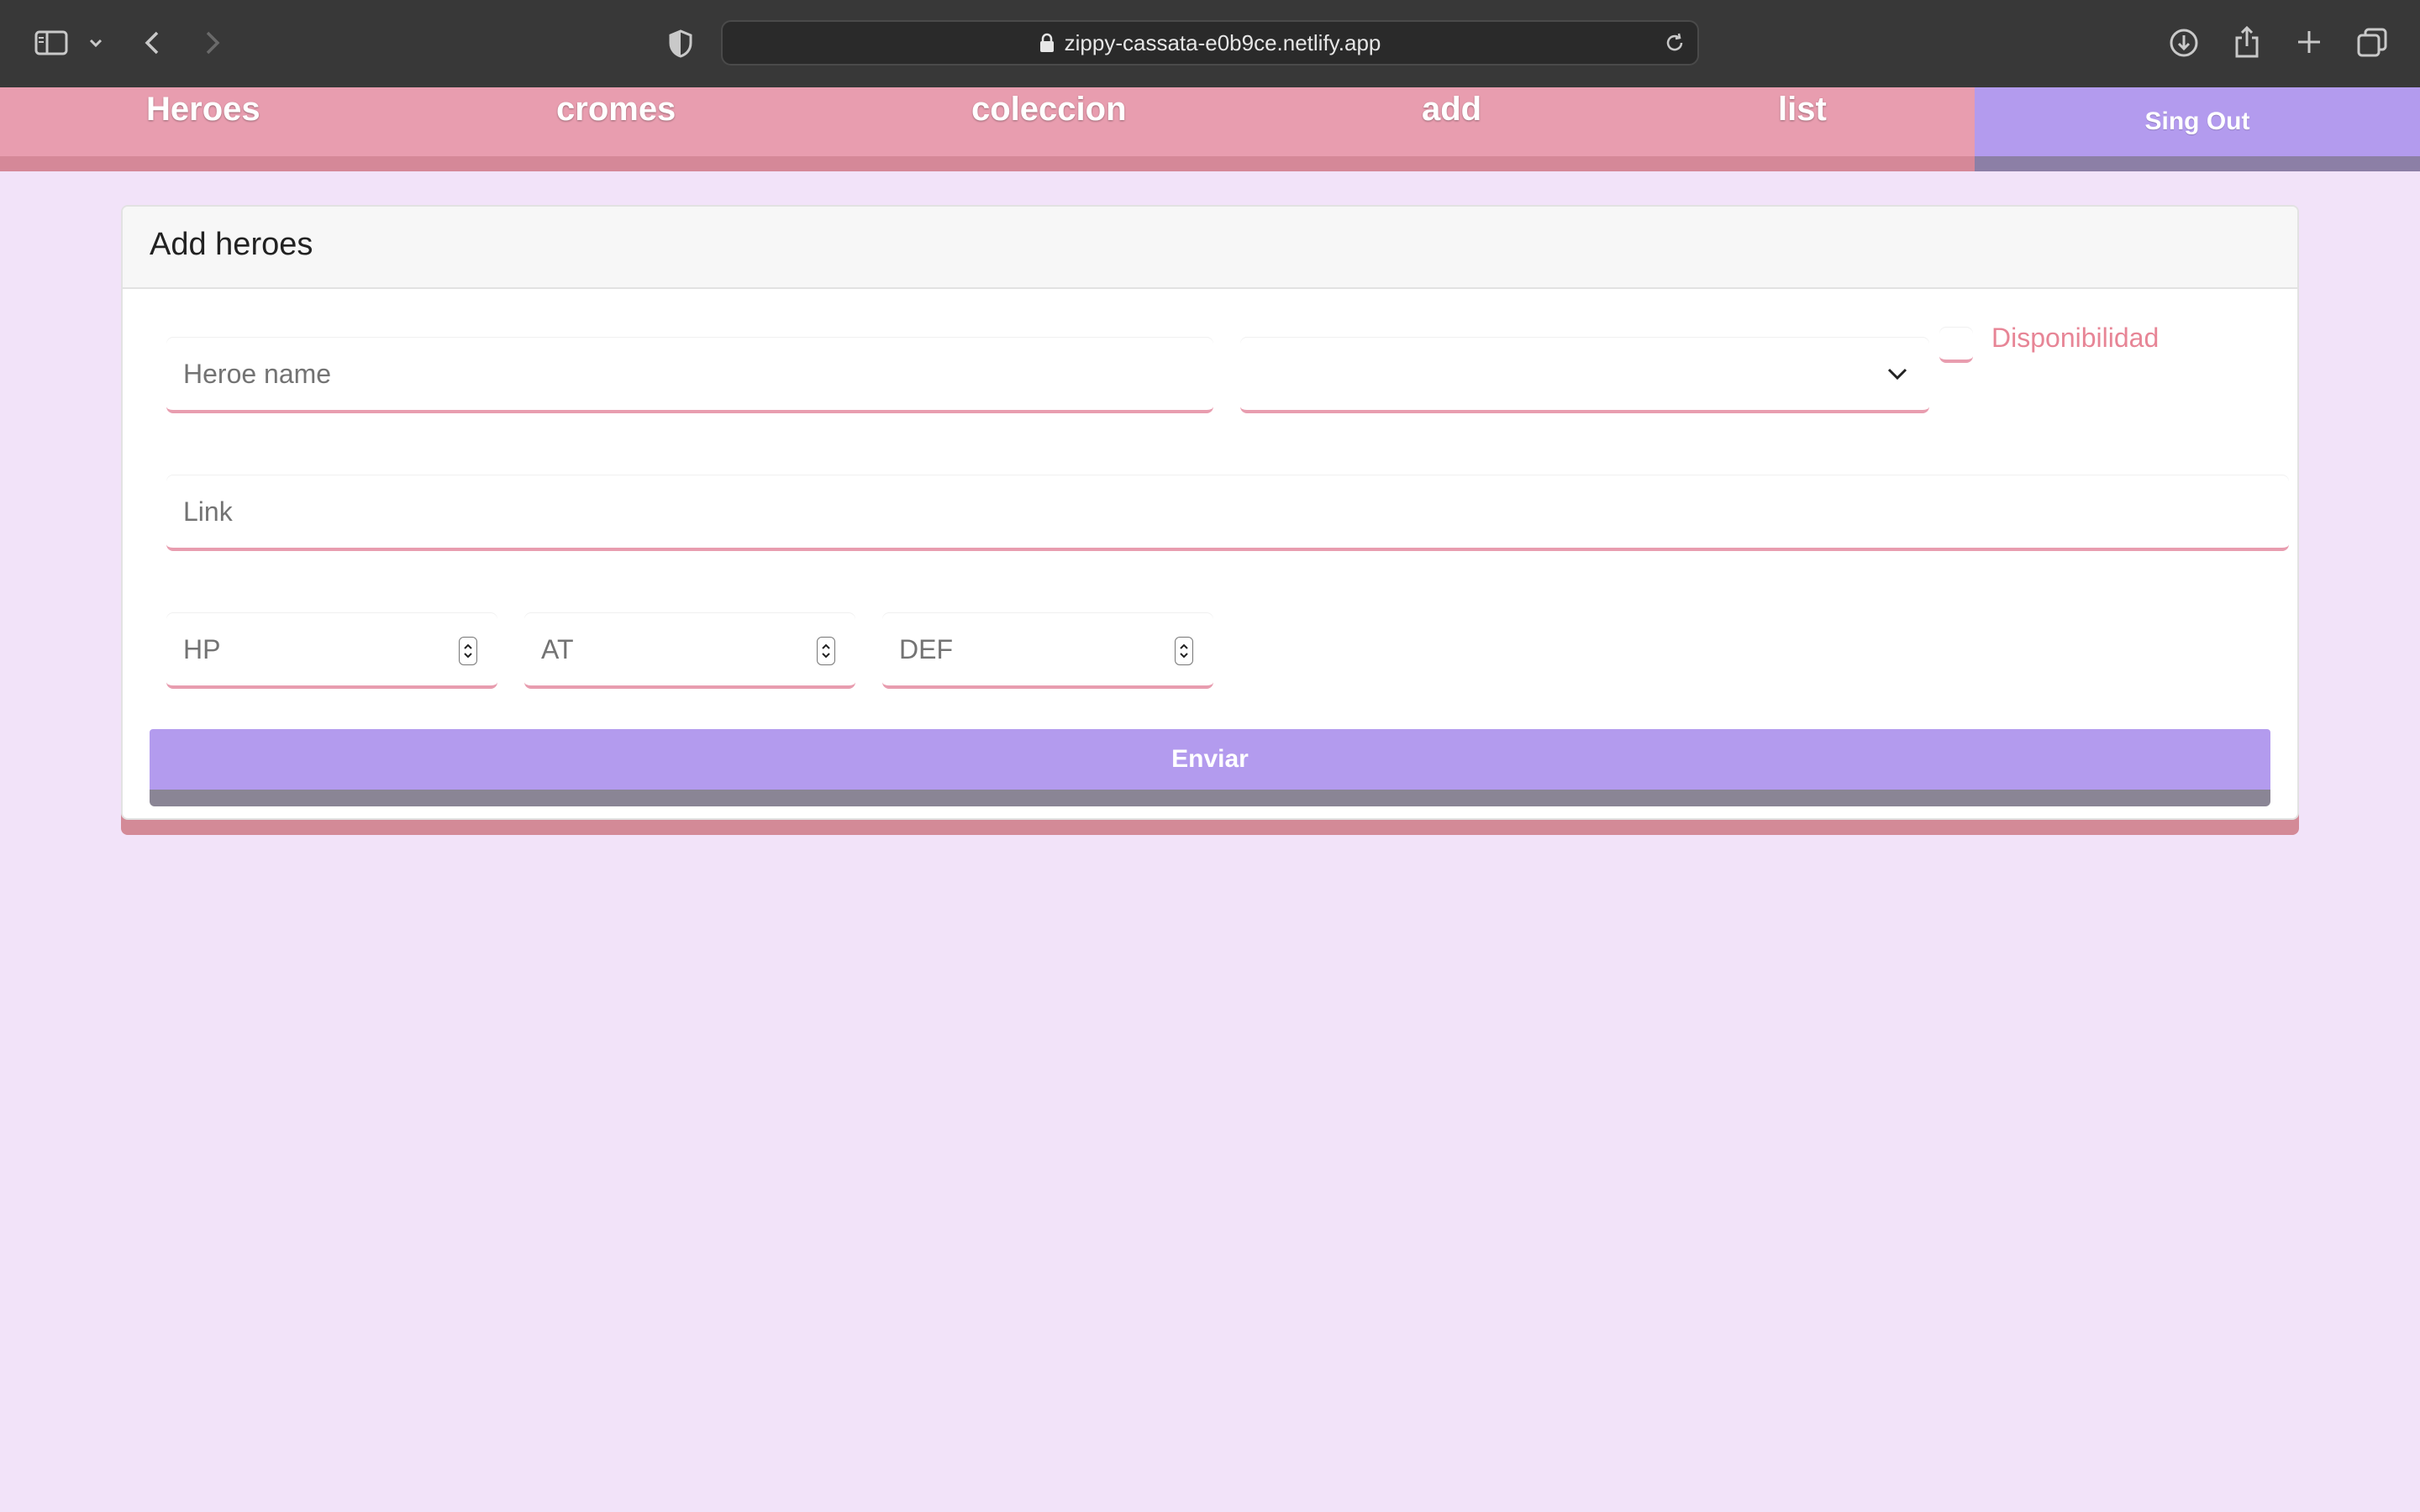 Image resolution: width=2420 pixels, height=1512 pixels. Describe the element at coordinates (203, 109) in the screenshot. I see `nav-link-heroes: Heroes` at that location.